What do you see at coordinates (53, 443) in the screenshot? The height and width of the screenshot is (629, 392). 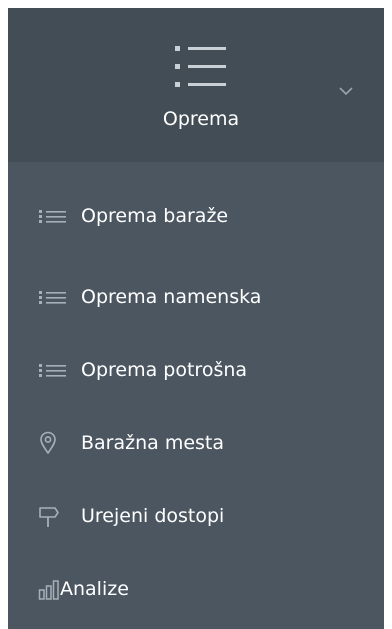 I see `map-pin-icon` at bounding box center [53, 443].